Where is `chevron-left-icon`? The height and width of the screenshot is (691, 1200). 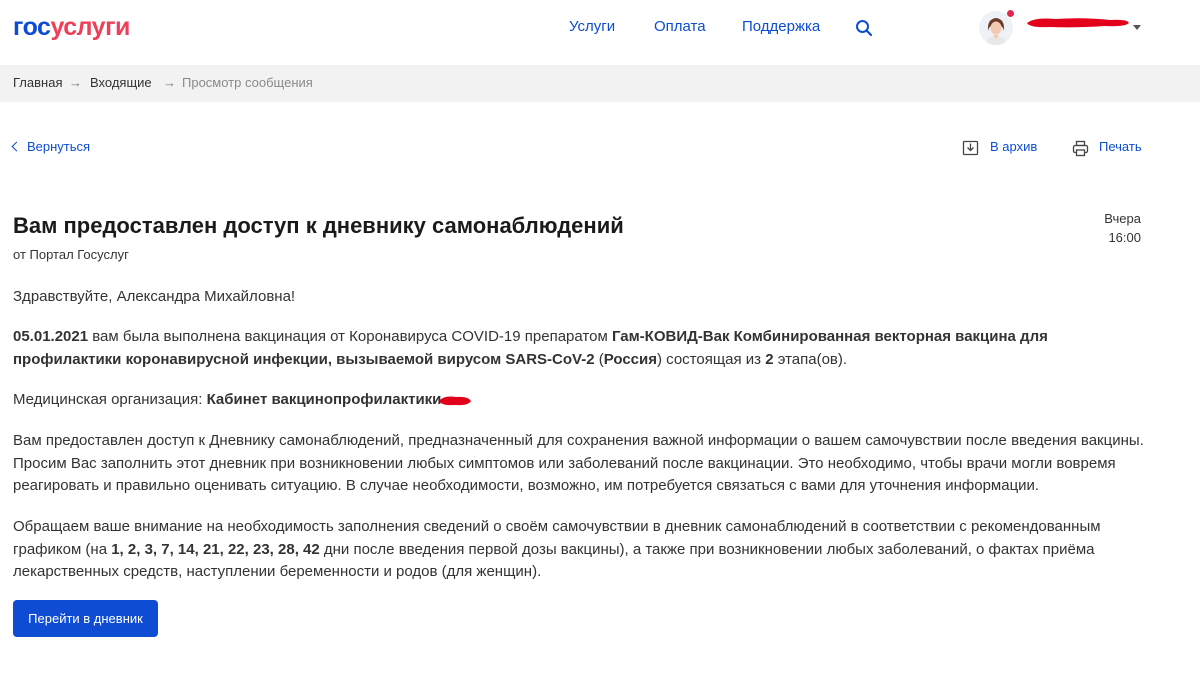
chevron-left-icon is located at coordinates (16, 146).